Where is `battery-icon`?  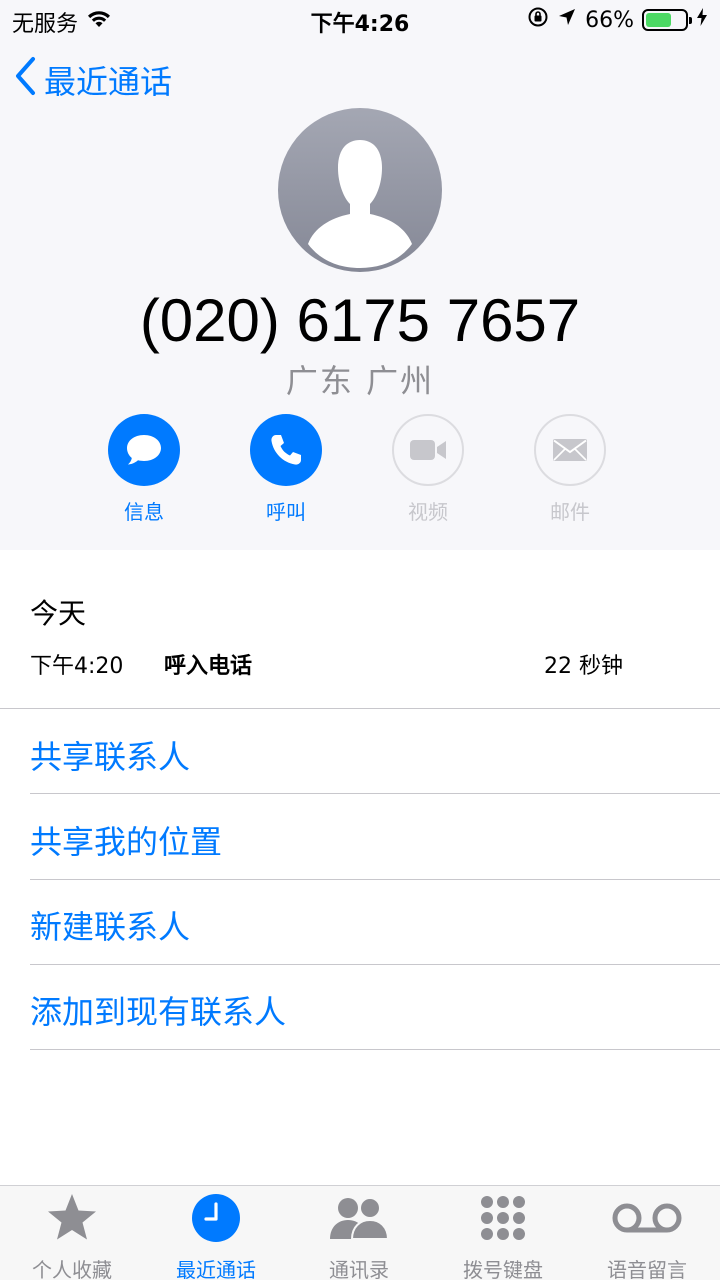
battery-icon is located at coordinates (667, 20).